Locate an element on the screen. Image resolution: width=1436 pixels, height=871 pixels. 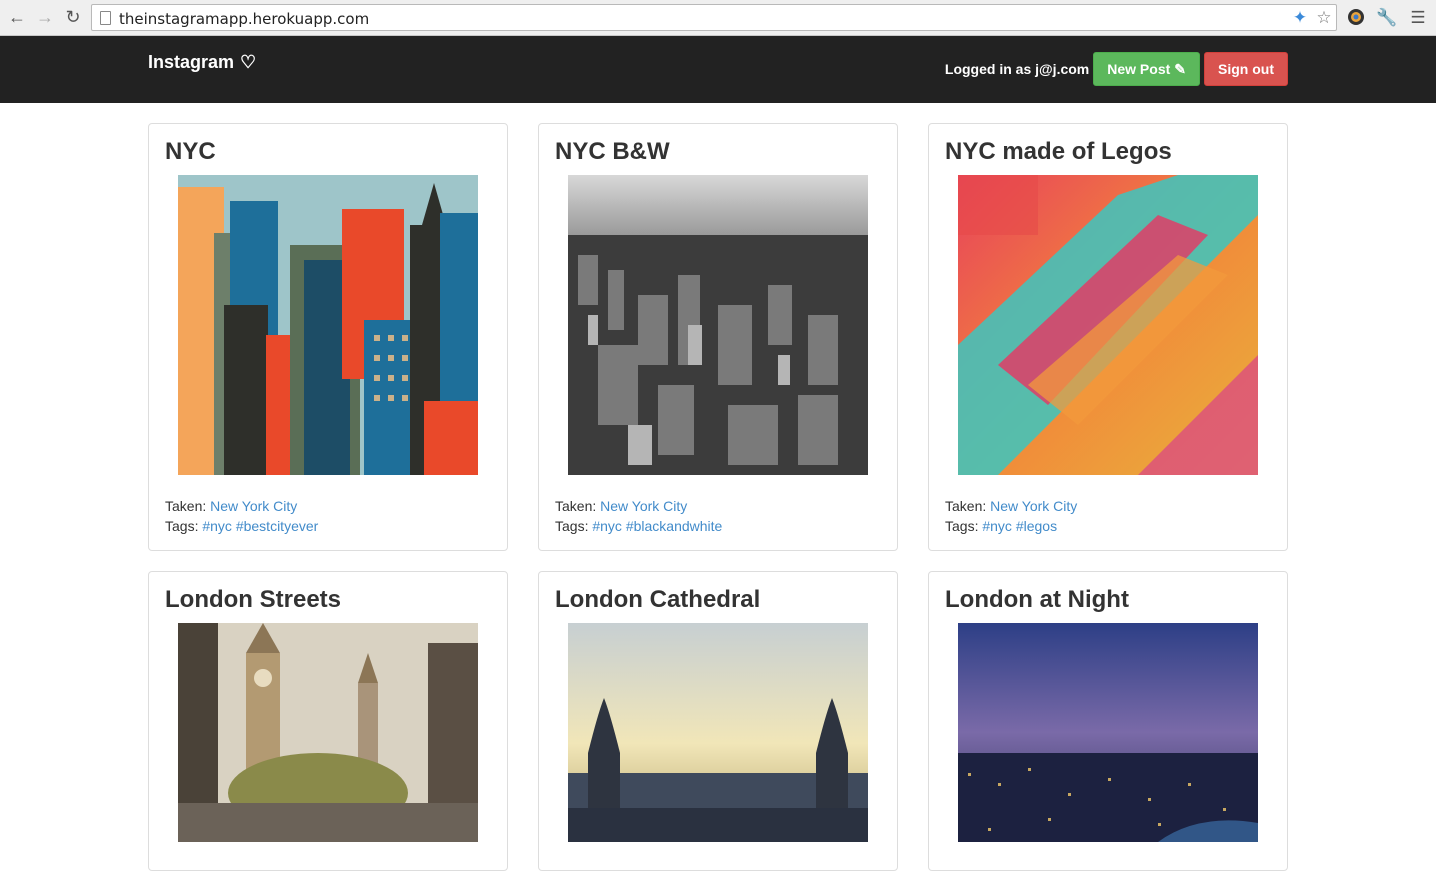
page-icon is located at coordinates (105, 18).